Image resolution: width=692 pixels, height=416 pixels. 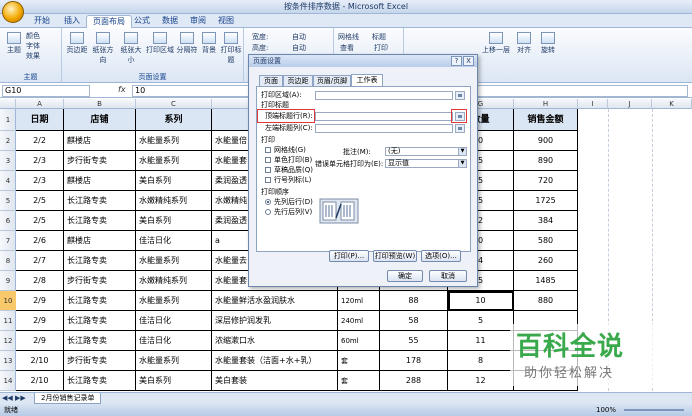 What do you see at coordinates (14, 398) in the screenshot?
I see `sheet-nav-arrows-icon: ◀◀ ▶▶` at bounding box center [14, 398].